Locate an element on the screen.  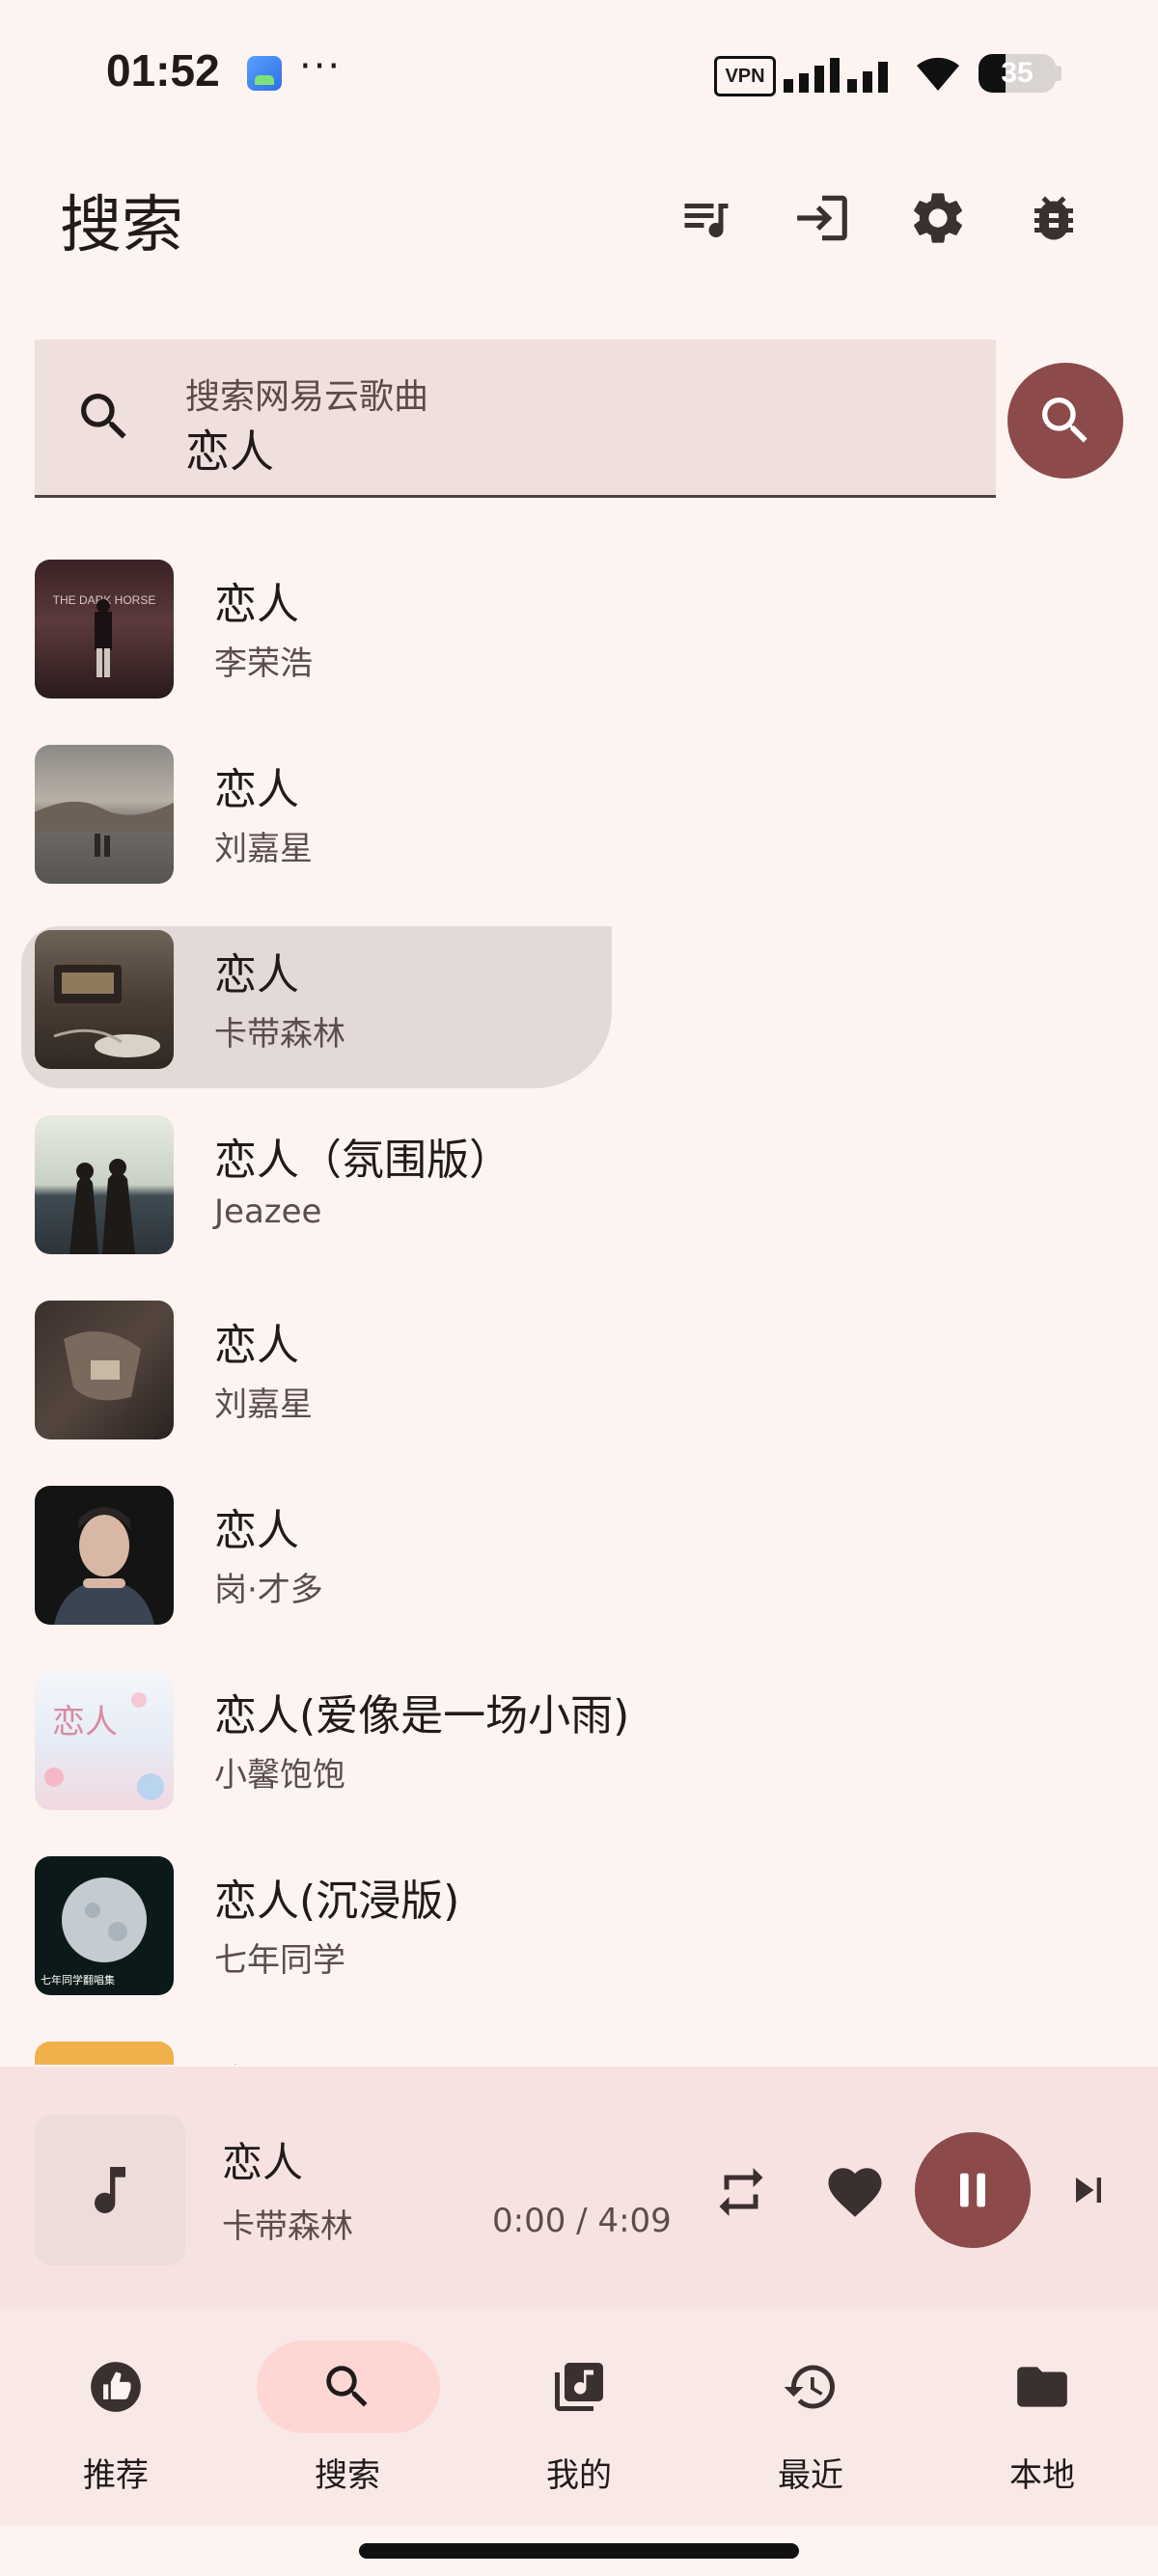
song-artist: 小馨饱饱 is located at coordinates (279, 1776).